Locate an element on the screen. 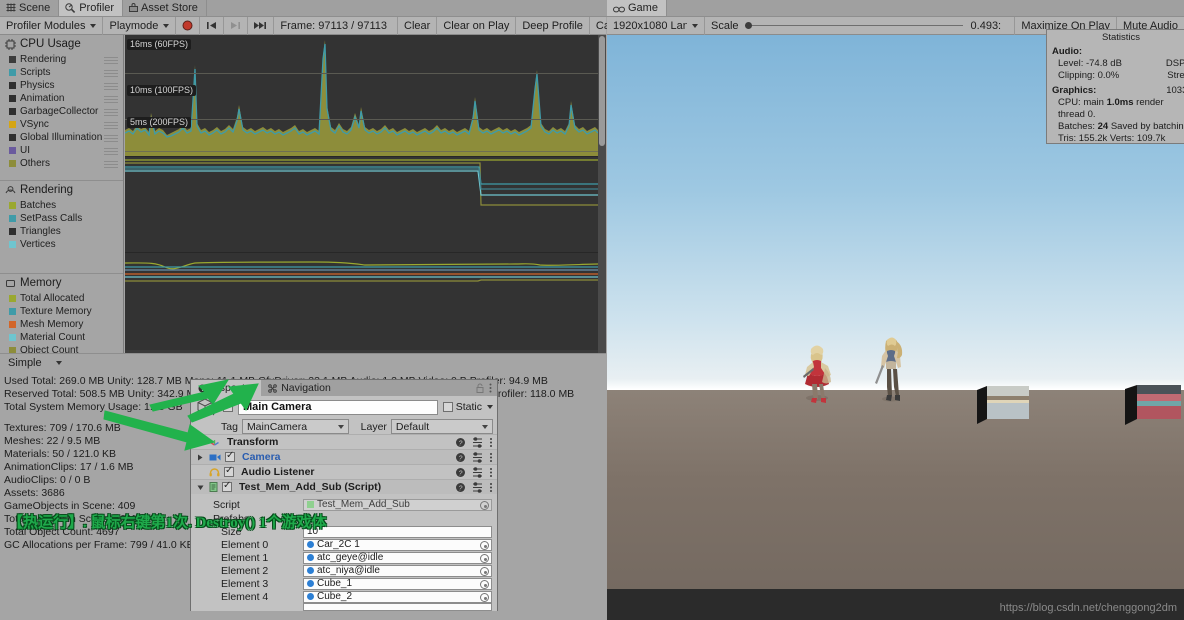 The height and width of the screenshot is (620, 1184). aspect-ratio-dropdown: 1920x1080 Landscape (1 is located at coordinates (656, 25).